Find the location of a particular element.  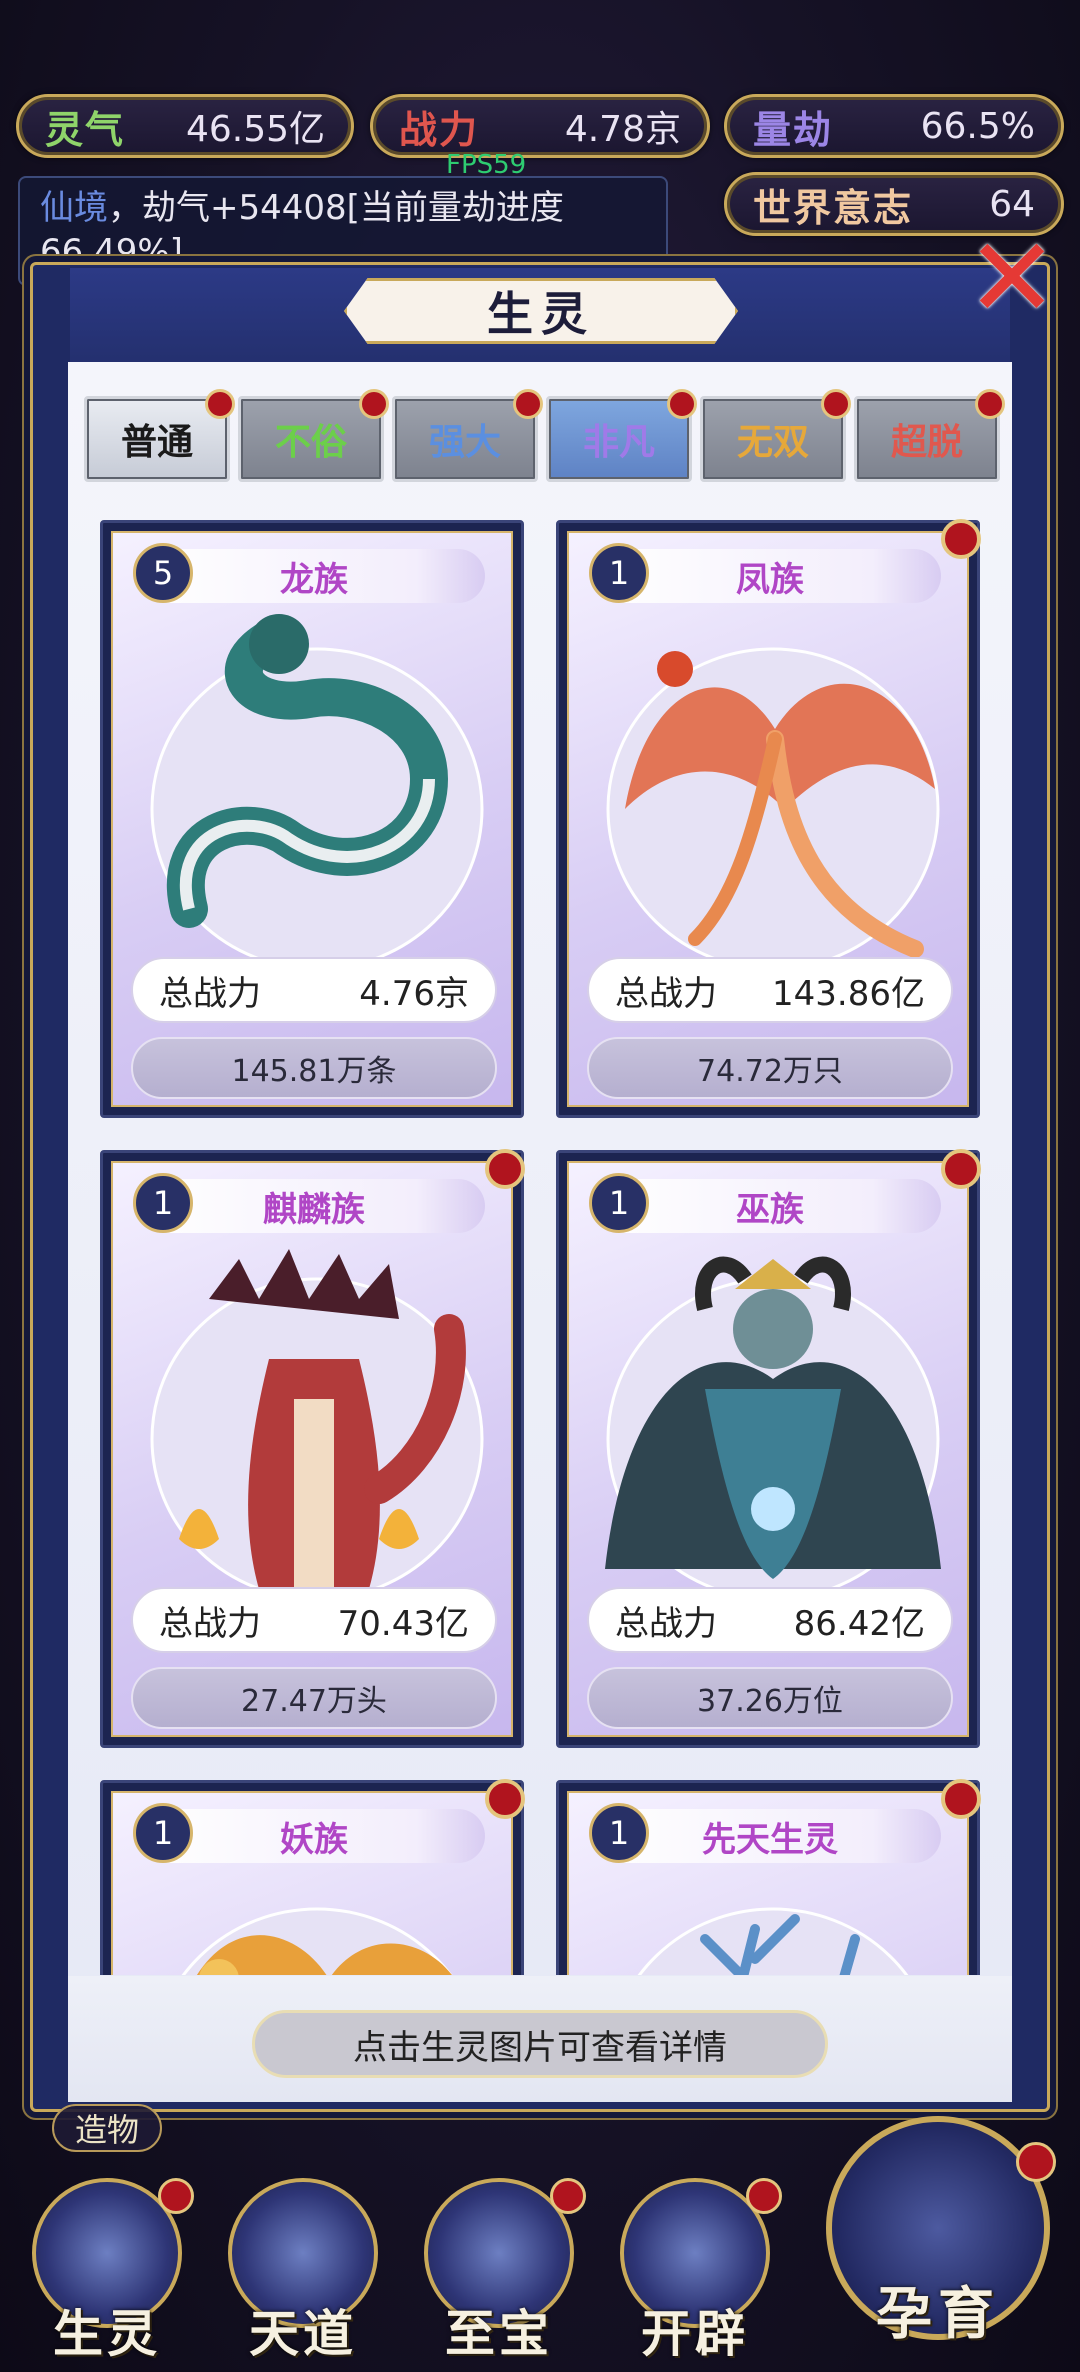

card-power: 总战力 4.76京 is located at coordinates (314, 990).